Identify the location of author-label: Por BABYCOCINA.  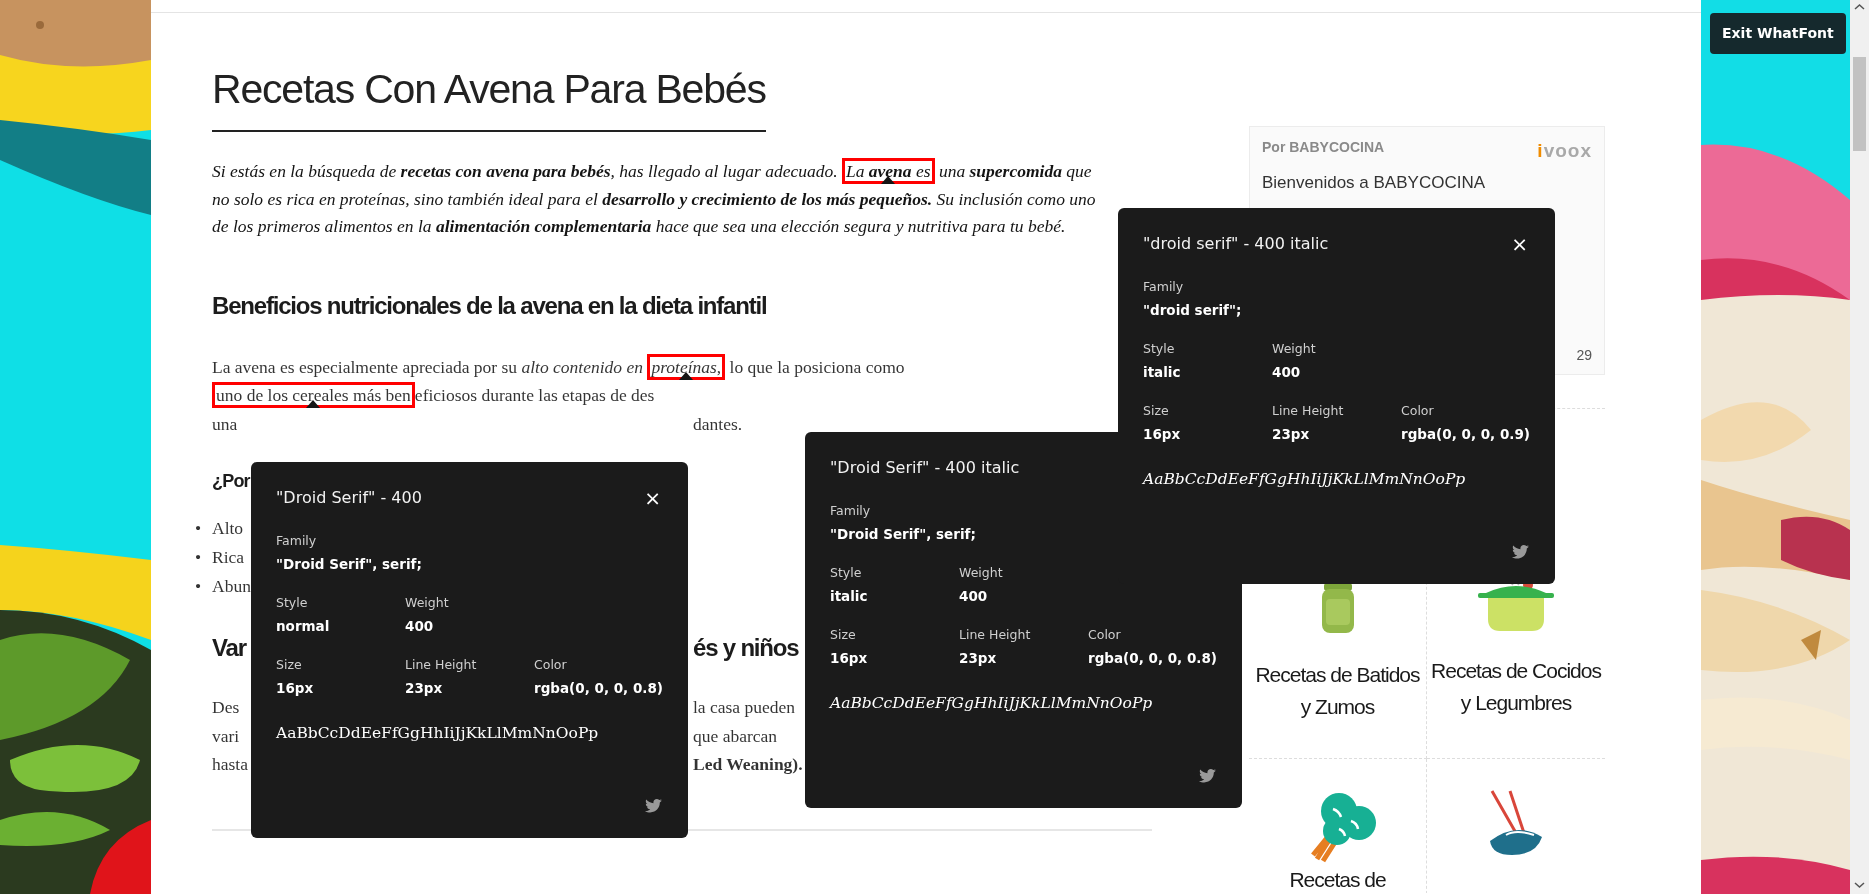
(1323, 147).